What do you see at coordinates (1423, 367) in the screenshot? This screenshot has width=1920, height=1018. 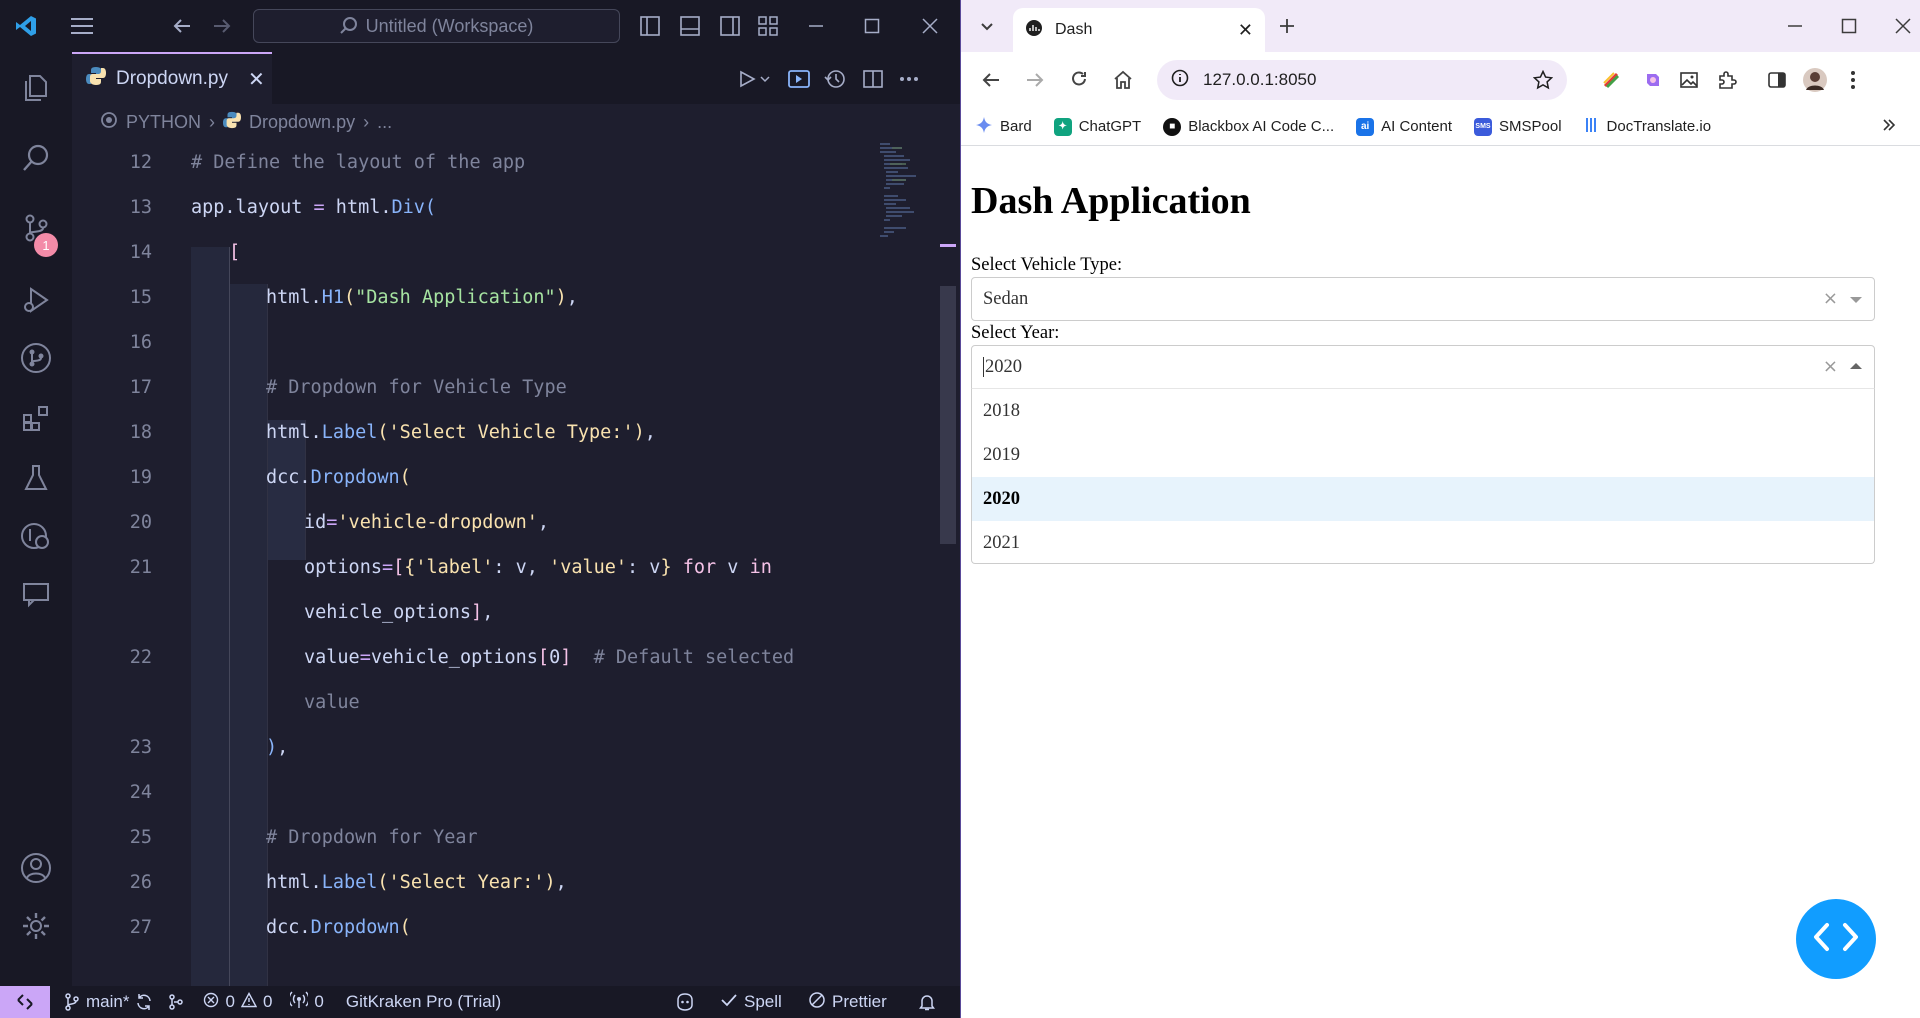 I see `year-dropdown: 2020 ×` at bounding box center [1423, 367].